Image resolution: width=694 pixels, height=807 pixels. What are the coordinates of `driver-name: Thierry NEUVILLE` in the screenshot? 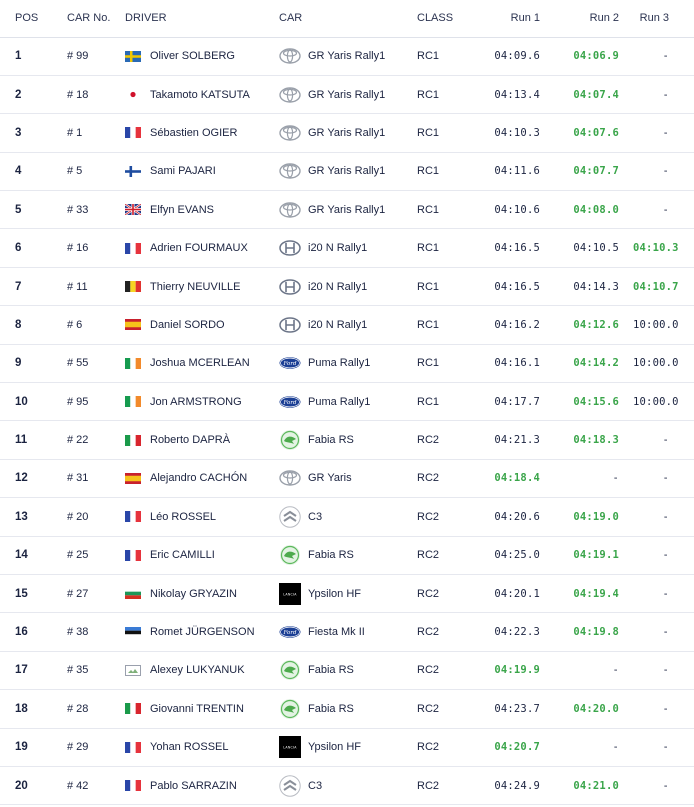 It's located at (195, 287).